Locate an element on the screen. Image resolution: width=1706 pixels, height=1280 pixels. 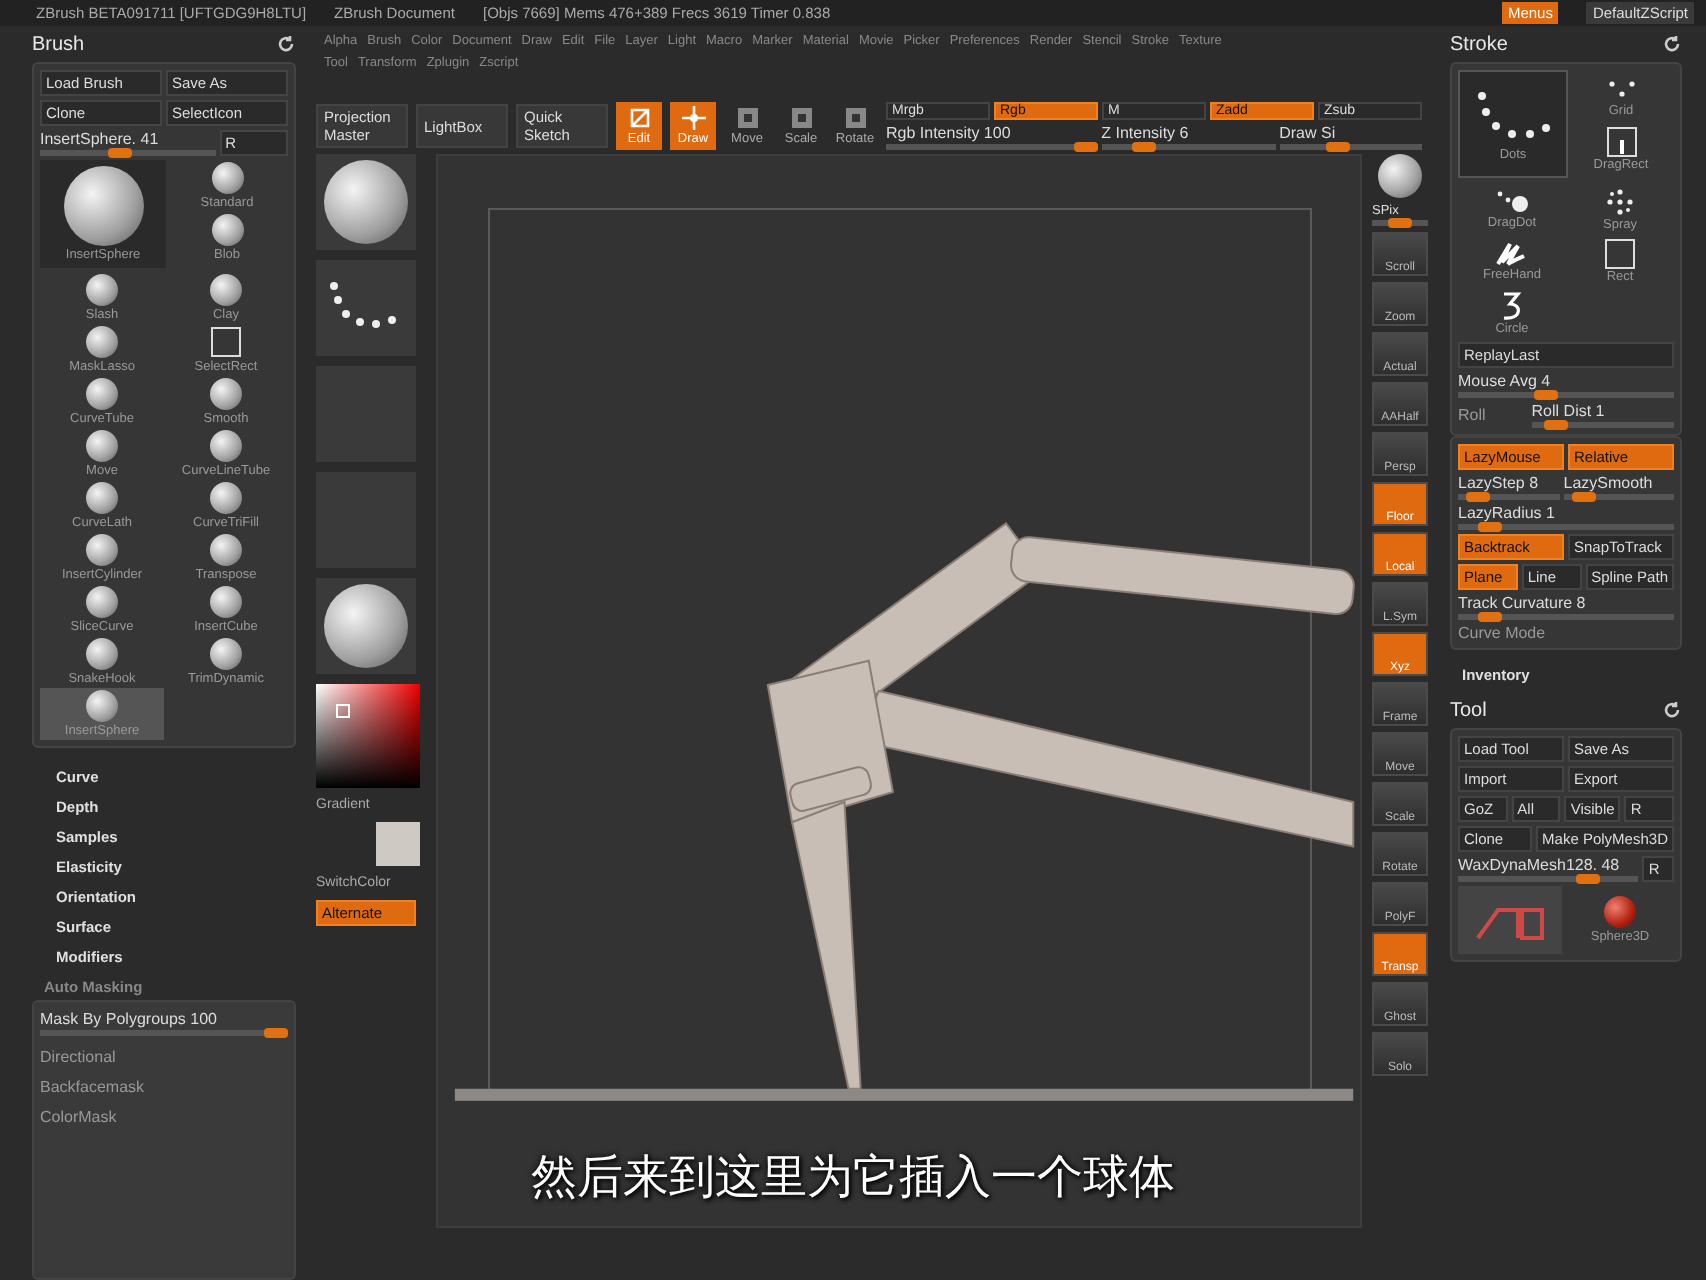
slider-label: Draw Si is located at coordinates (1308, 133).